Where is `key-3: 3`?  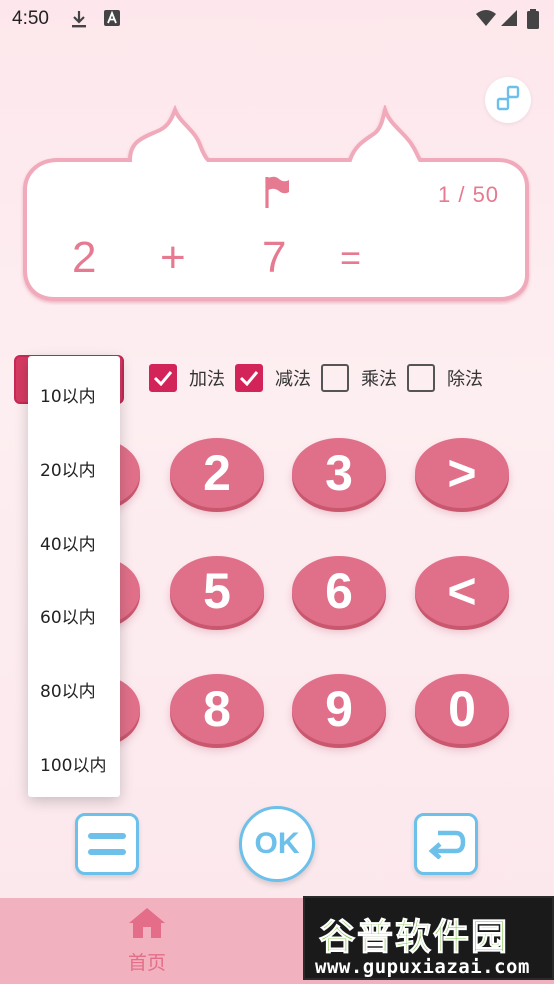
key-3: 3 is located at coordinates (339, 473).